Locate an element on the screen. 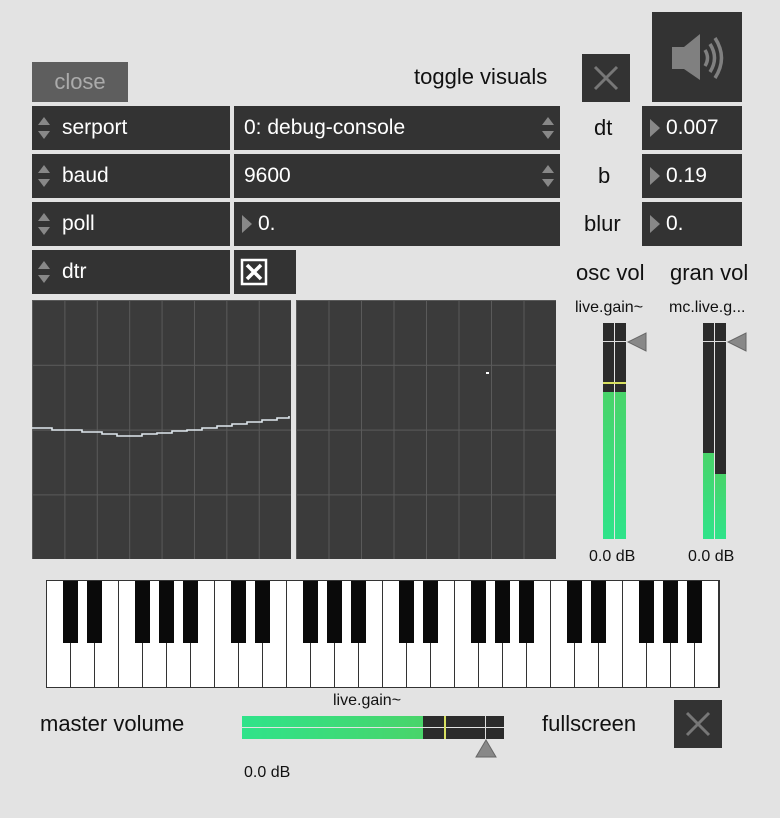 This screenshot has width=780, height=818. b-number-box: 0.19 is located at coordinates (692, 176).